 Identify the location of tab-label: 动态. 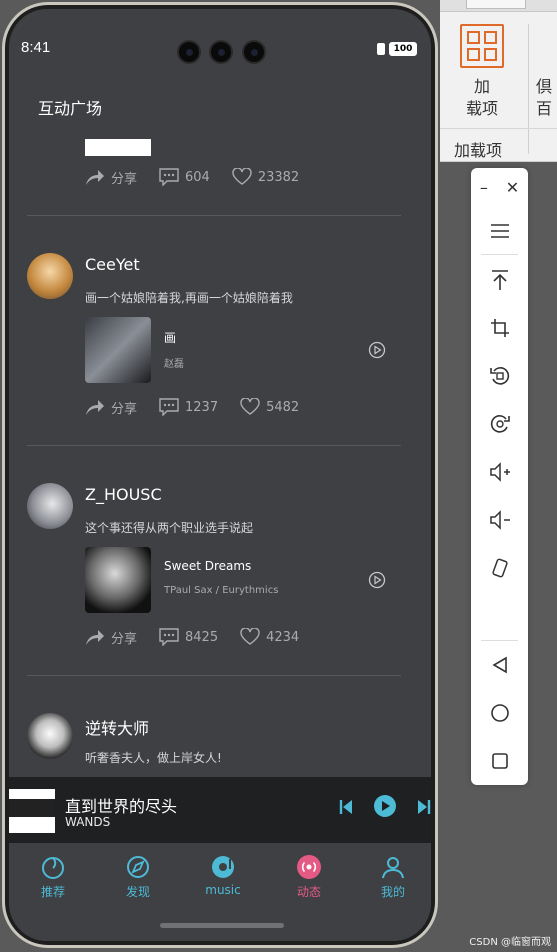
(308, 892).